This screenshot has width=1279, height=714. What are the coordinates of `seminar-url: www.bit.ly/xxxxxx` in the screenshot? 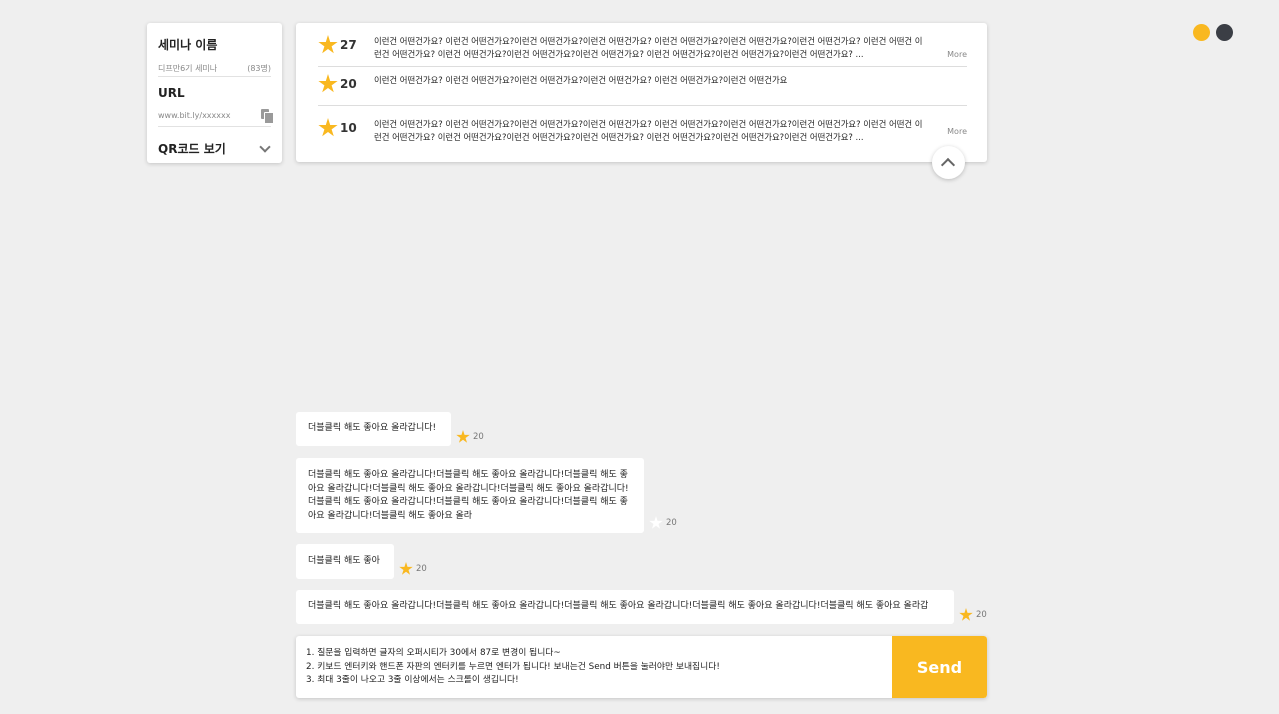 It's located at (194, 115).